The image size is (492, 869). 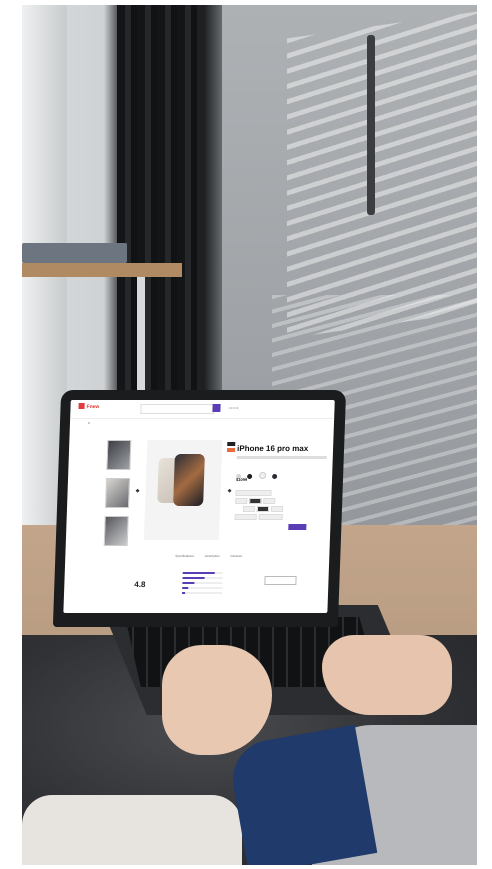 What do you see at coordinates (387, 675) in the screenshot?
I see `right-hand` at bounding box center [387, 675].